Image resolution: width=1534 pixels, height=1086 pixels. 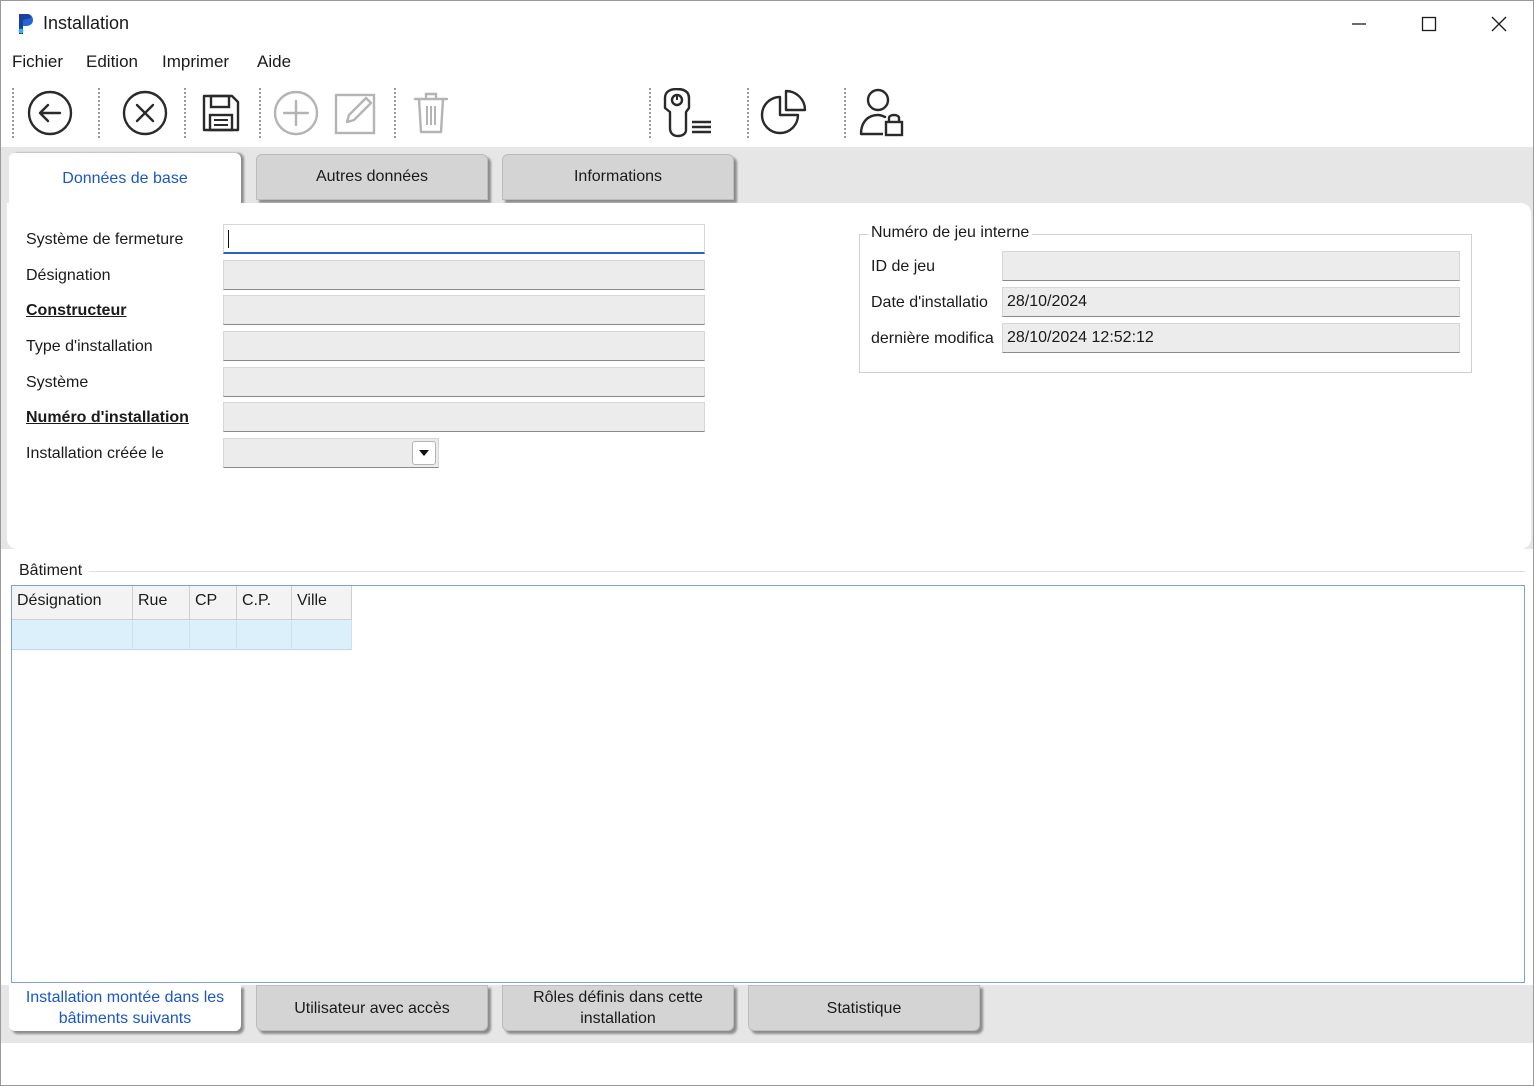 I want to click on close-icon, so click(x=1499, y=24).